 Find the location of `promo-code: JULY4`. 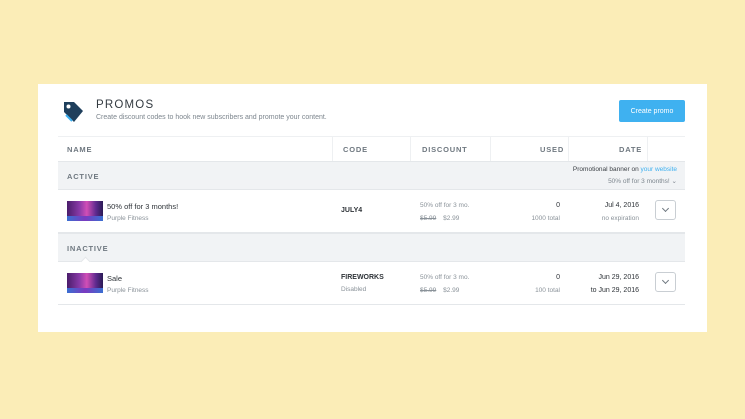

promo-code: JULY4 is located at coordinates (352, 210).